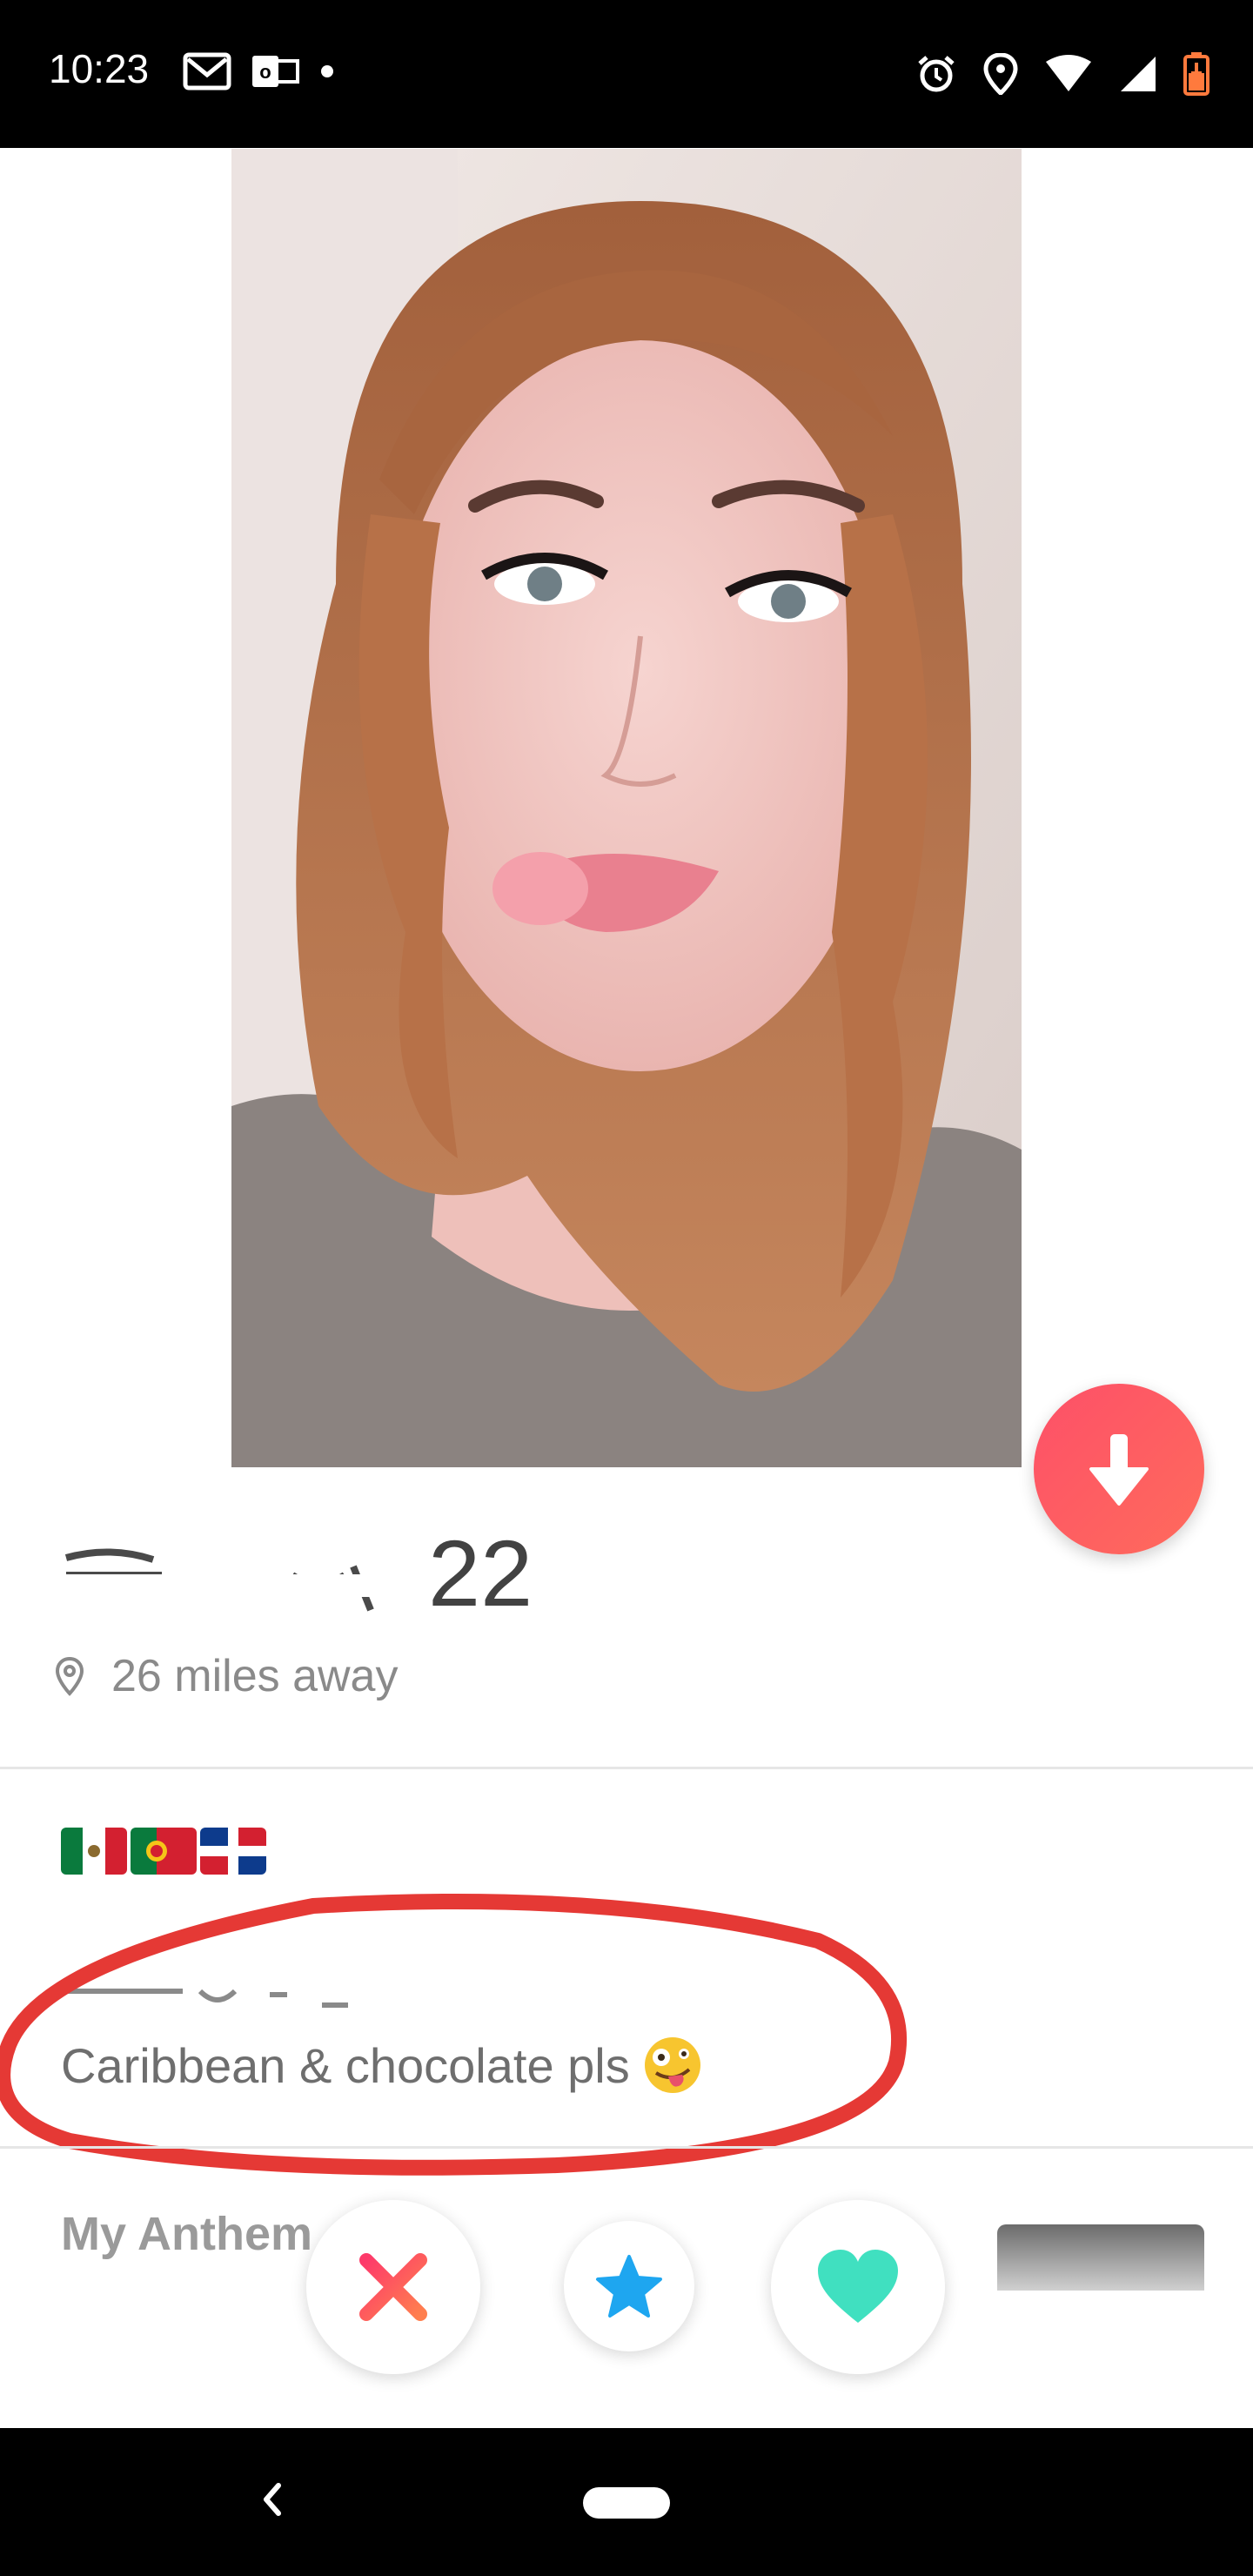 The width and height of the screenshot is (1253, 2576). I want to click on arrow-down-icon, so click(1119, 1470).